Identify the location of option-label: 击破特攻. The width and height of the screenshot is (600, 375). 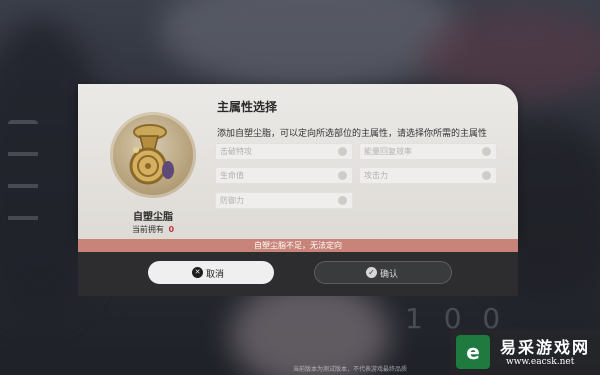
(236, 151).